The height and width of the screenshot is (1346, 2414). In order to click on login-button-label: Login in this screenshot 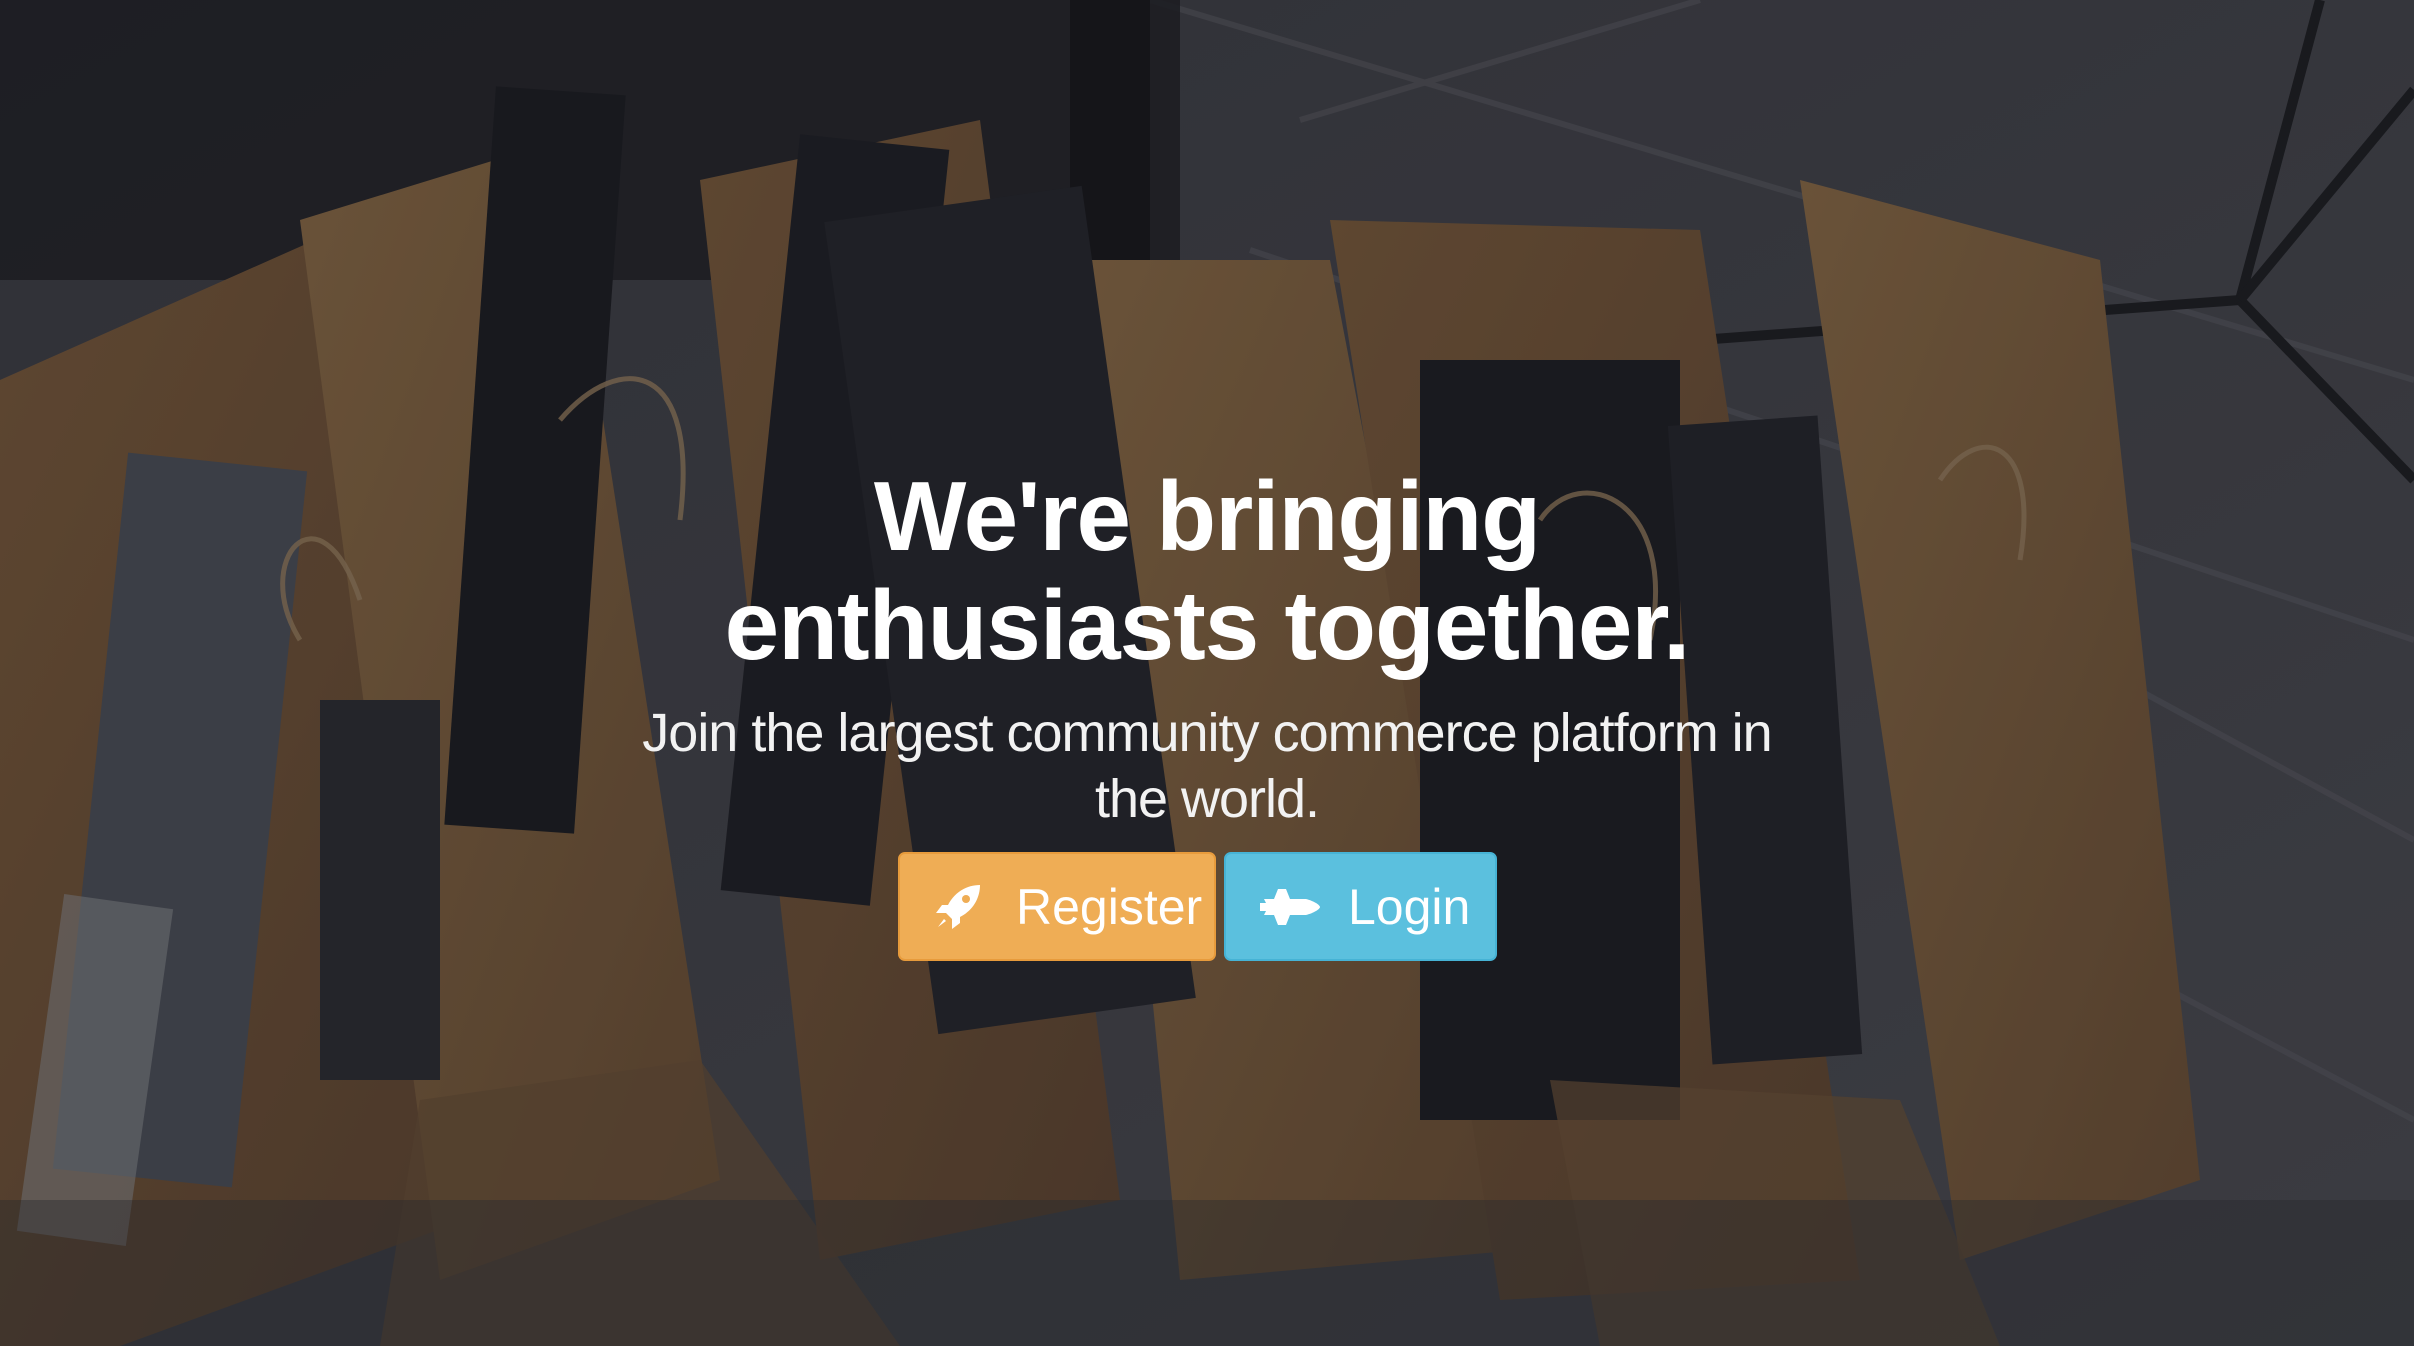, I will do `click(1409, 906)`.